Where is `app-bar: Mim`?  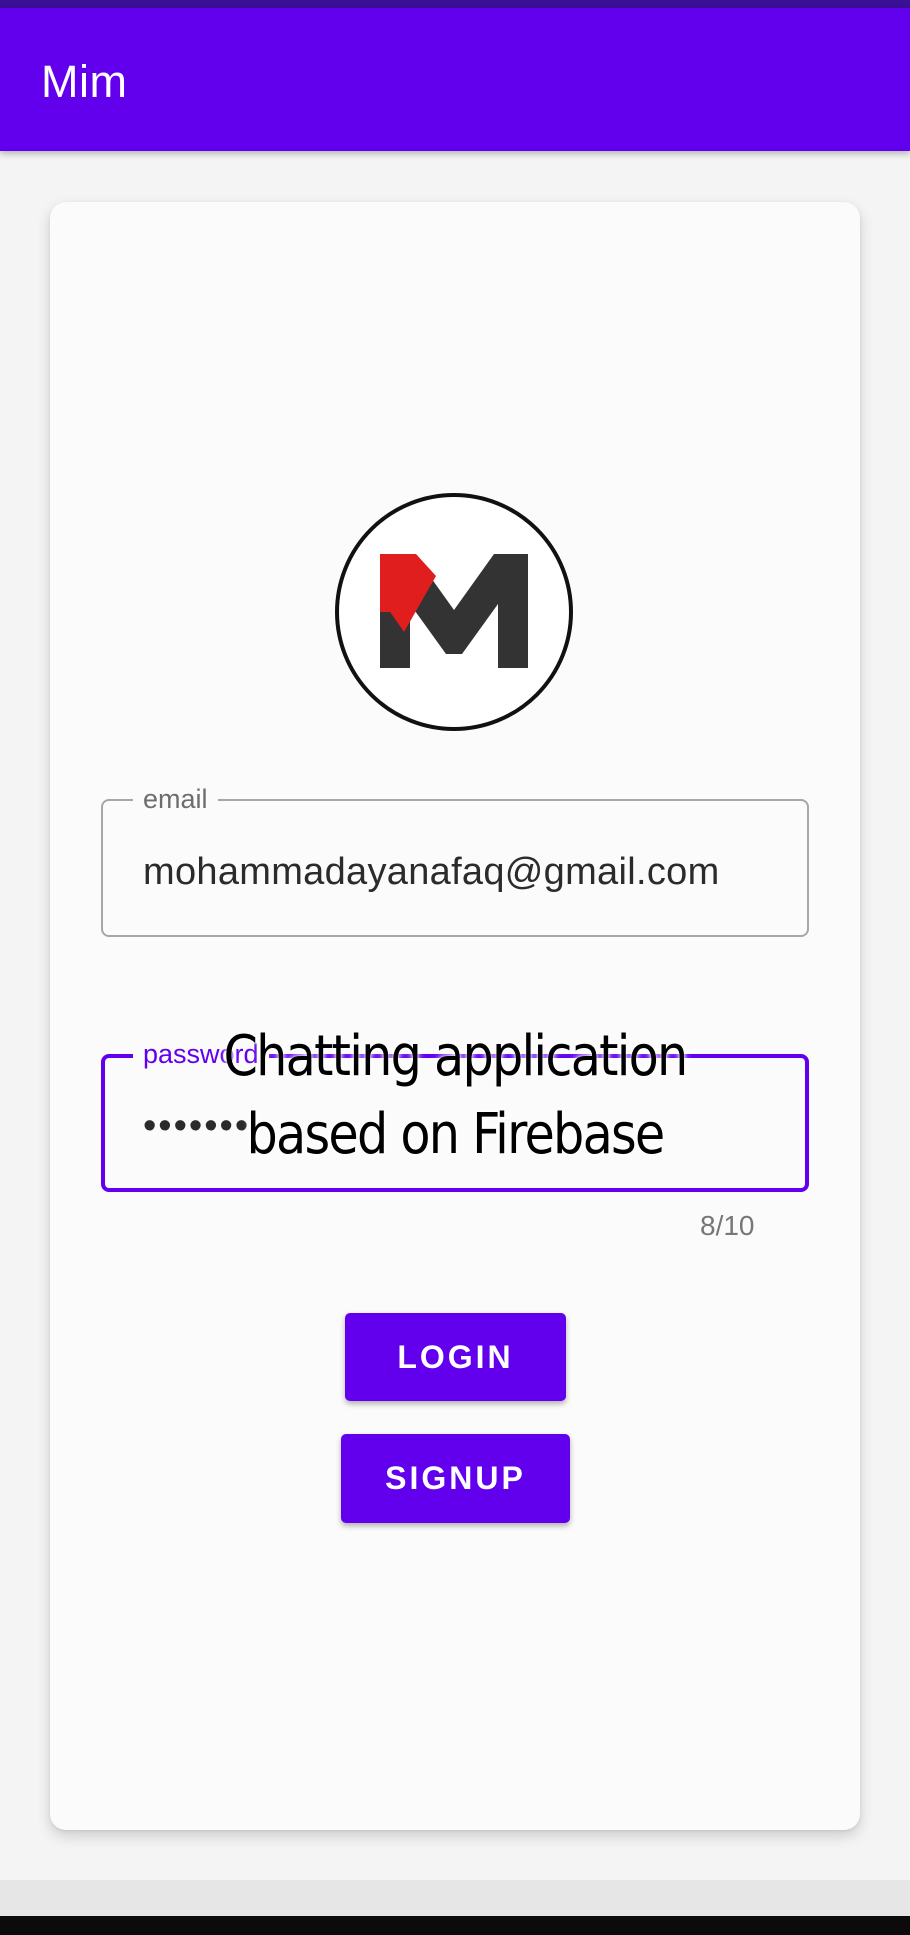
app-bar: Mim is located at coordinates (455, 79).